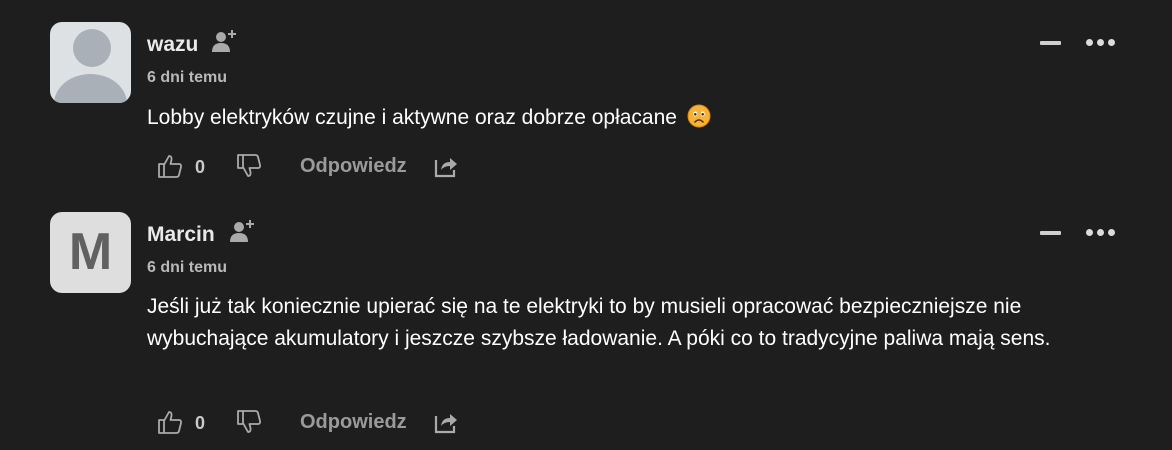 Image resolution: width=1172 pixels, height=450 pixels. Describe the element at coordinates (90, 88) in the screenshot. I see `avatar-silhouette-body` at that location.